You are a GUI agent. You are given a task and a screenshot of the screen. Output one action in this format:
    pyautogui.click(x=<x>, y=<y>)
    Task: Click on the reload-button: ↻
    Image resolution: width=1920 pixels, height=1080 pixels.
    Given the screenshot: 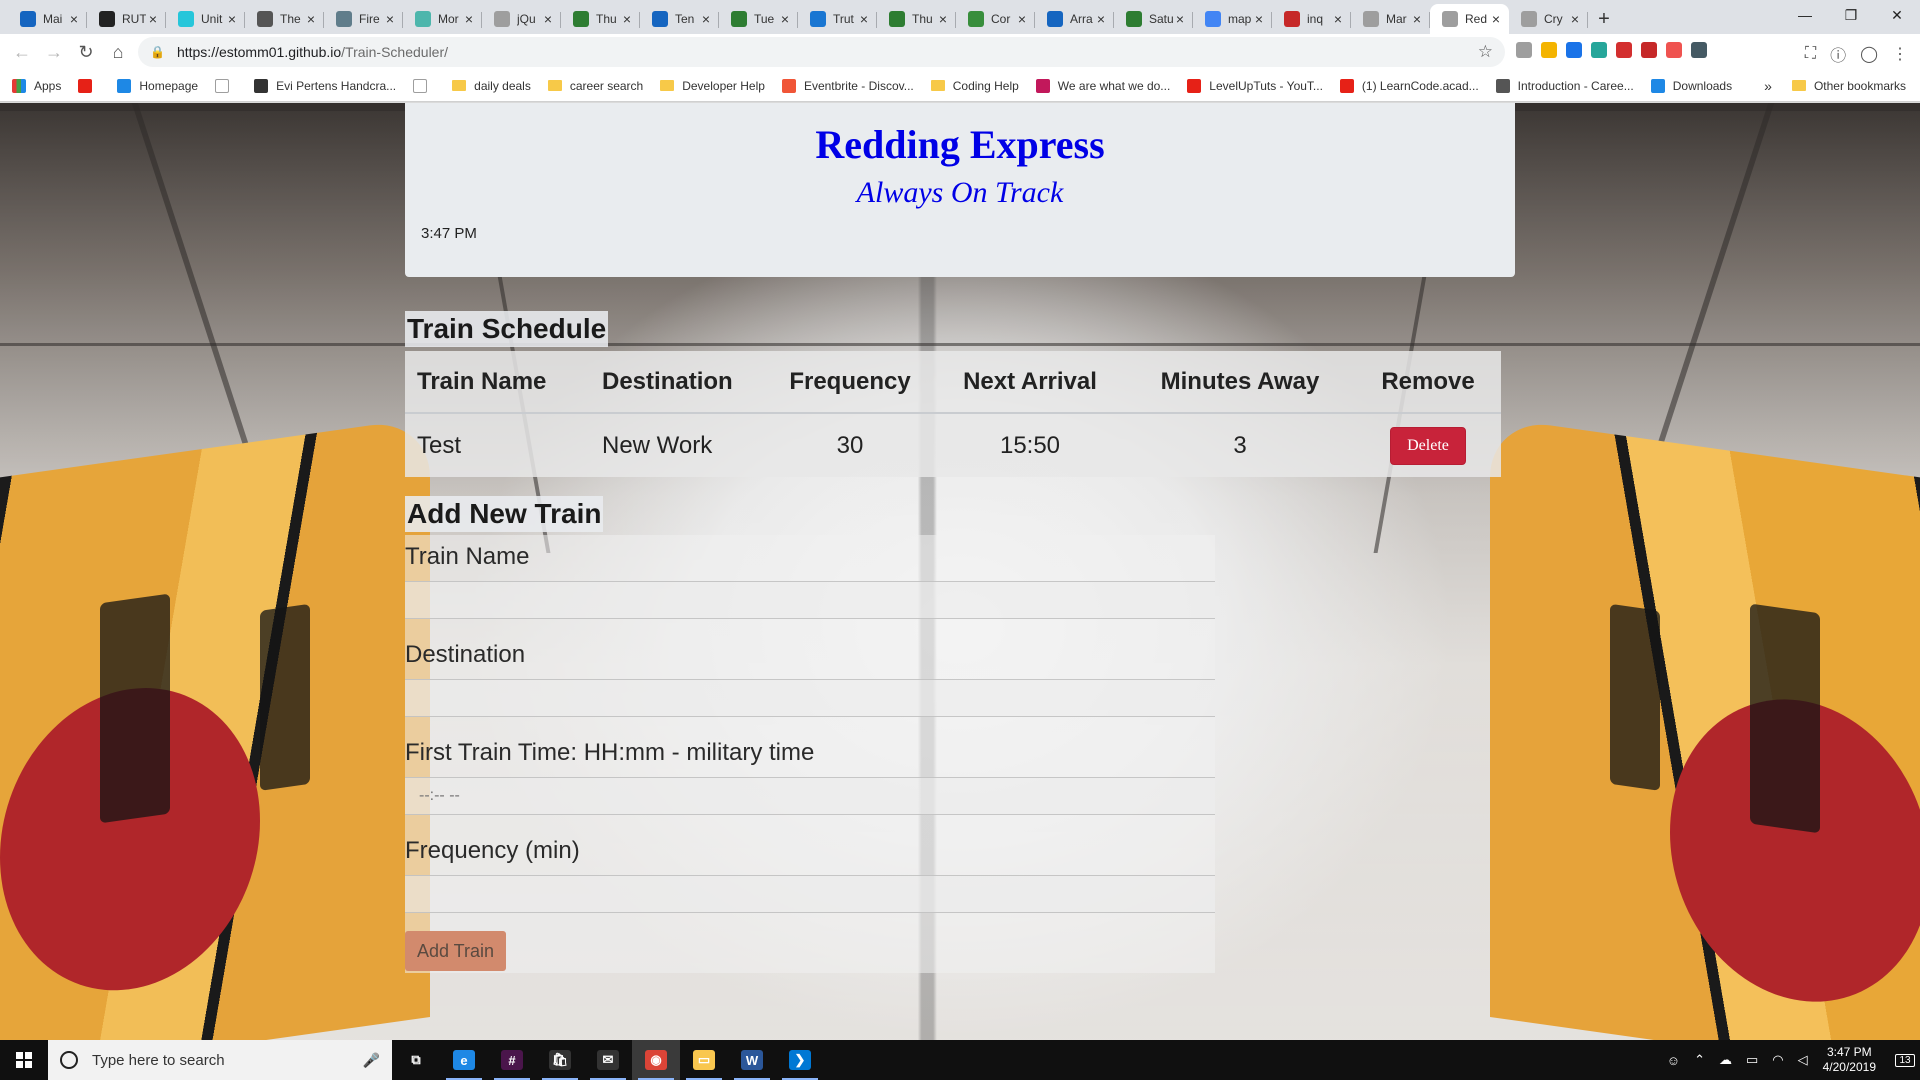 What is the action you would take?
    pyautogui.click(x=86, y=52)
    